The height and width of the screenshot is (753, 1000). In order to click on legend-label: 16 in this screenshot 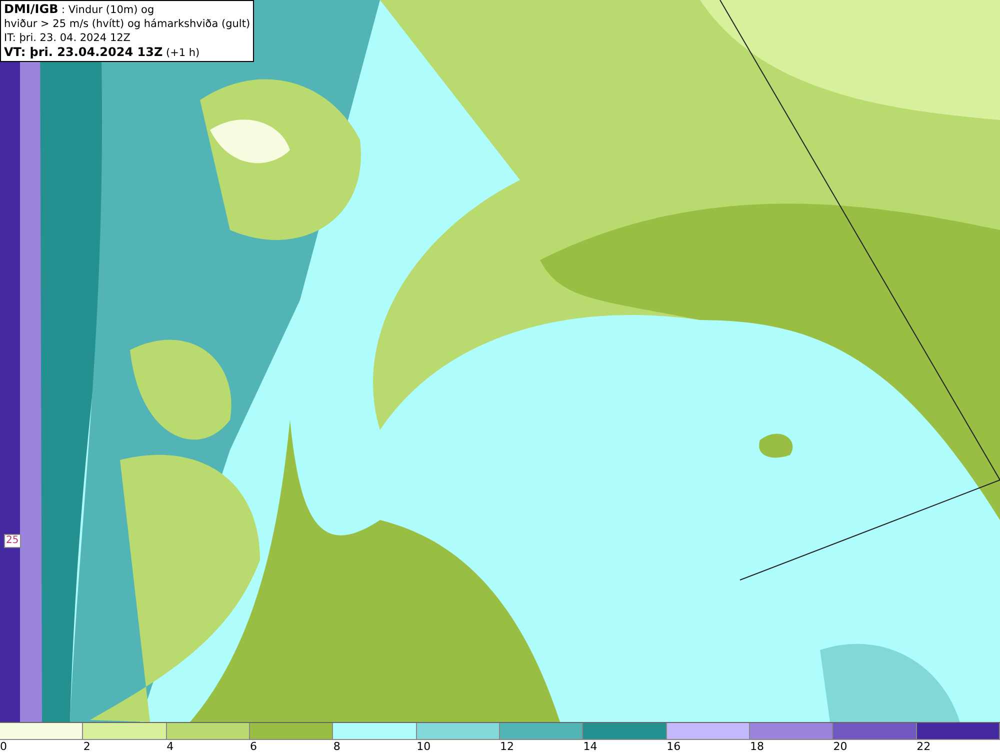, I will do `click(673, 746)`.